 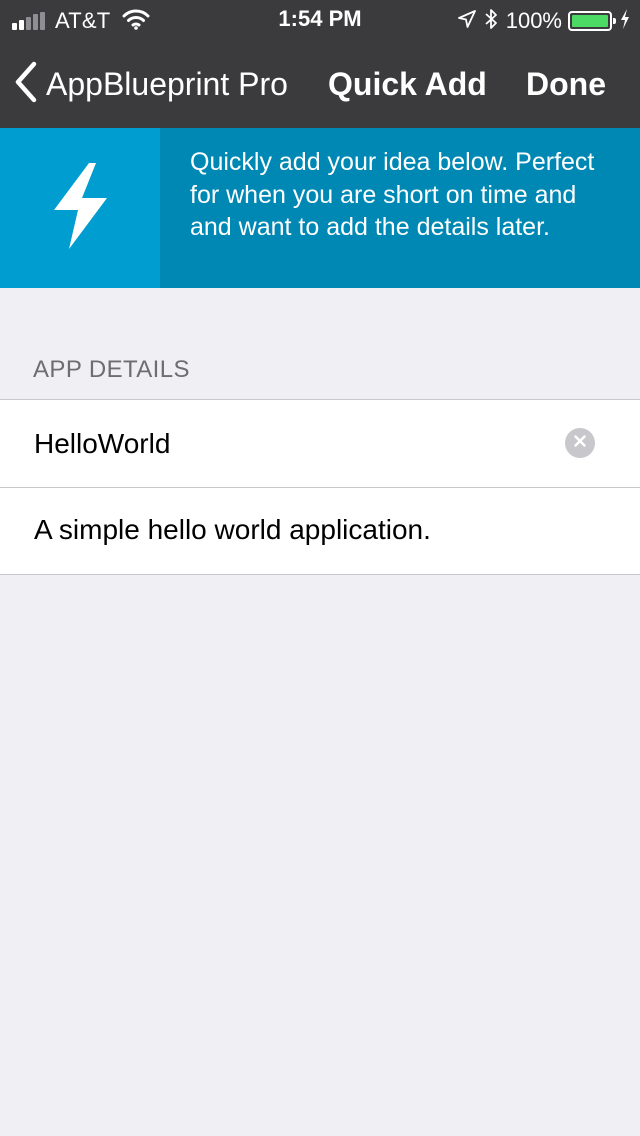 What do you see at coordinates (566, 84) in the screenshot?
I see `done-button: Done` at bounding box center [566, 84].